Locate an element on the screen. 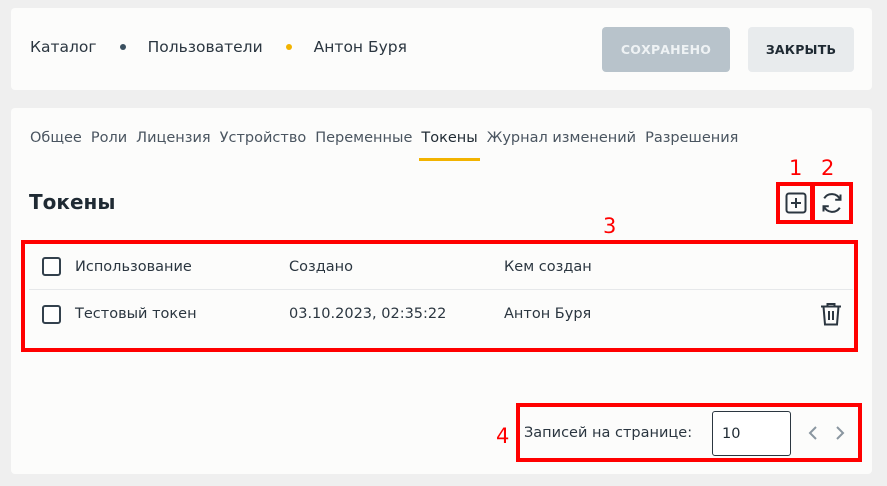 The width and height of the screenshot is (887, 486). annotation-label-4: 4 is located at coordinates (503, 436).